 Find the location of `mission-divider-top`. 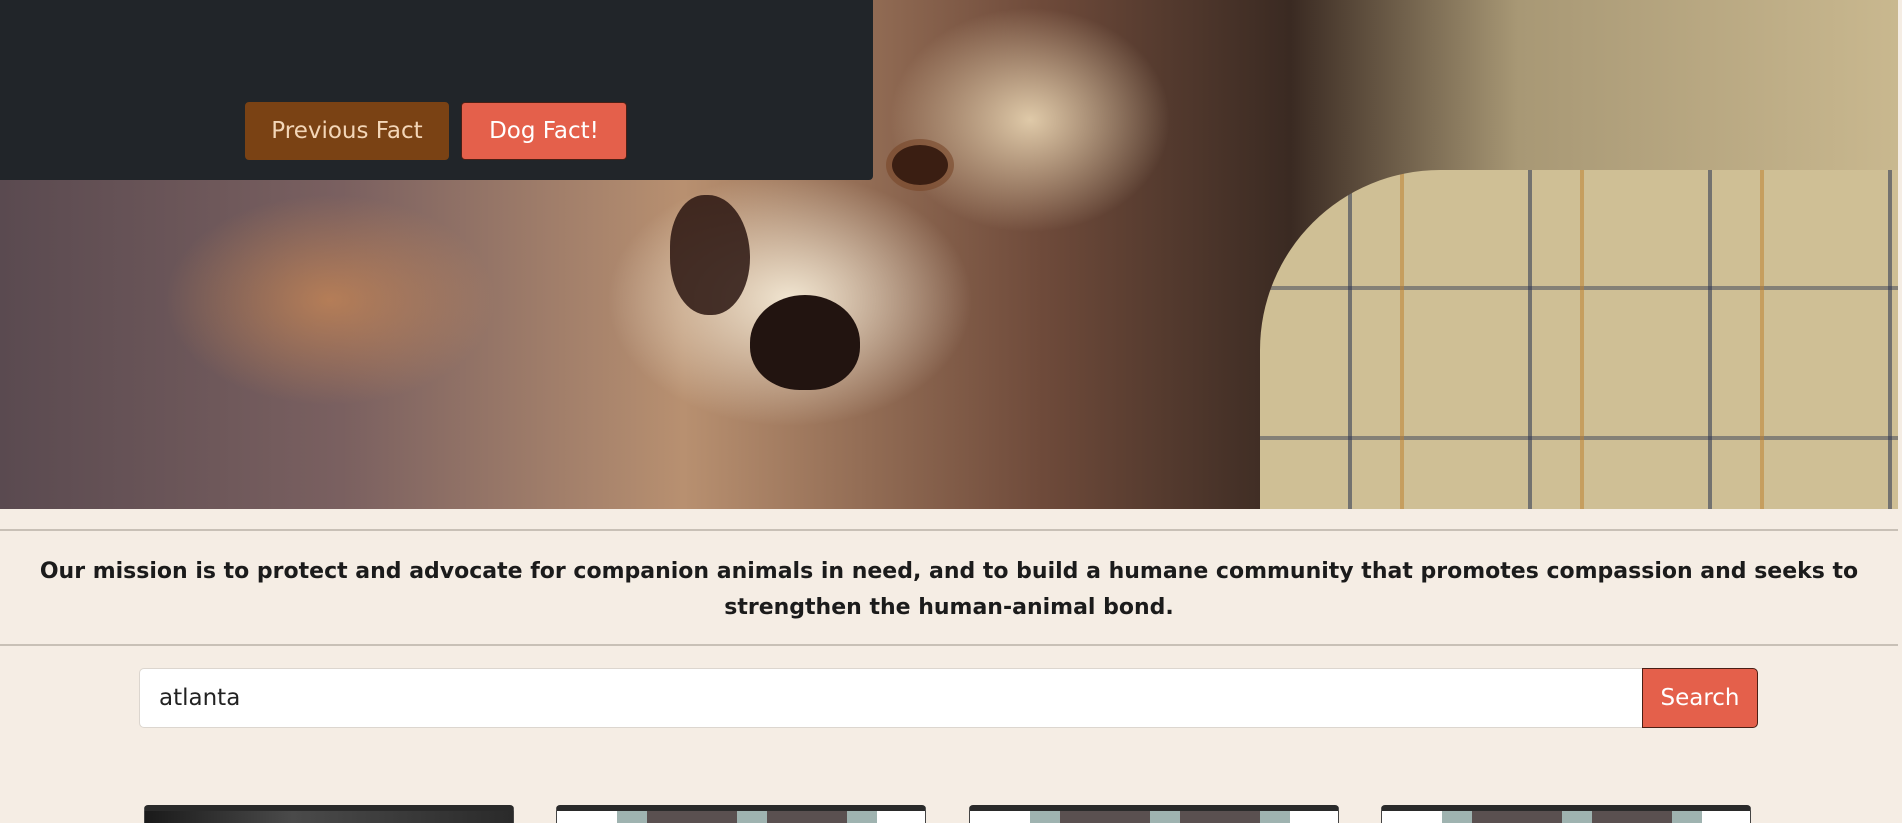

mission-divider-top is located at coordinates (949, 530).